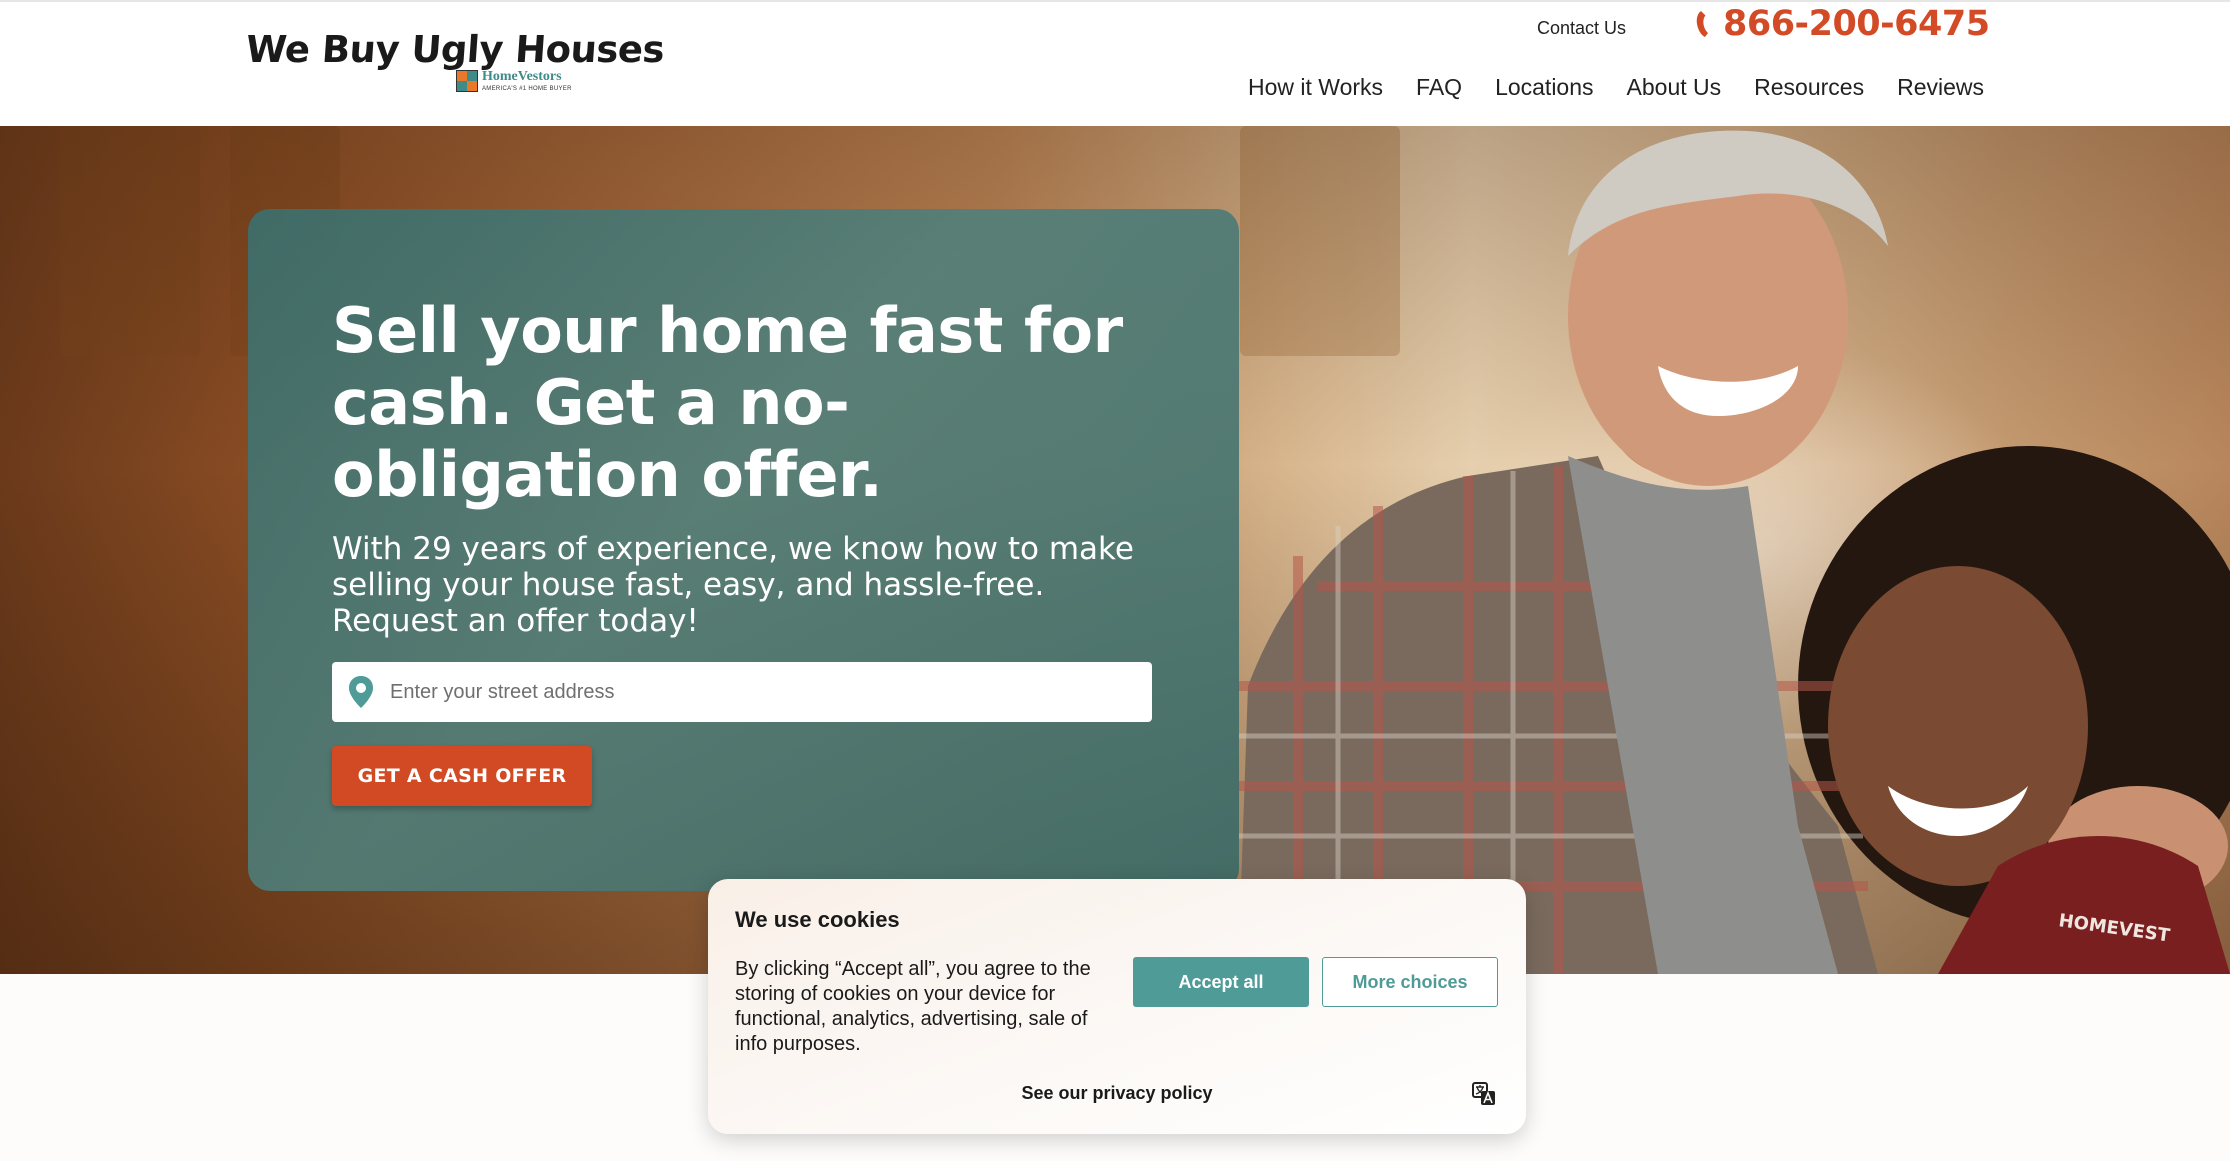 The width and height of the screenshot is (2230, 1161). I want to click on phone-icon, so click(1702, 24).